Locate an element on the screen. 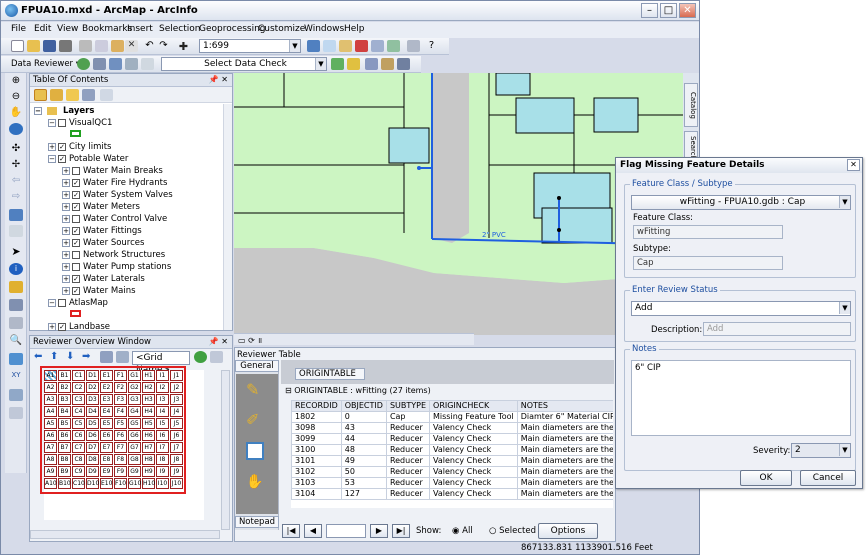 Image resolution: width=866 pixels, height=555 pixels. list-by-selection-icon is located at coordinates (88, 95).